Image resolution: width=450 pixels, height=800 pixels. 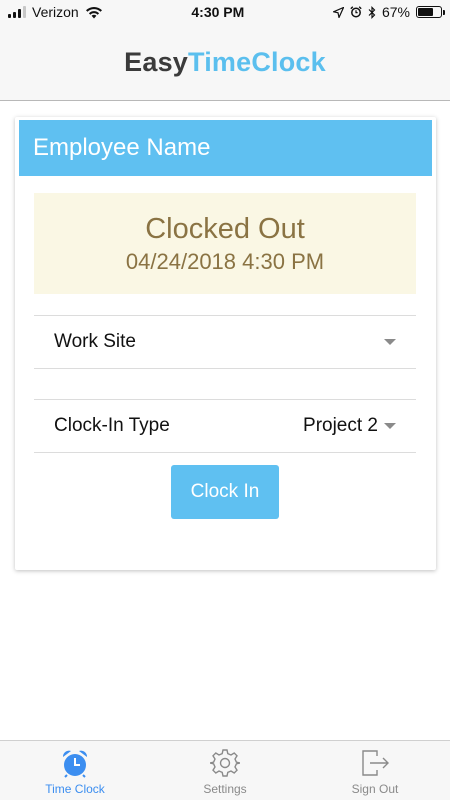 What do you see at coordinates (375, 789) in the screenshot?
I see `tab-sign-out-label: Sign Out` at bounding box center [375, 789].